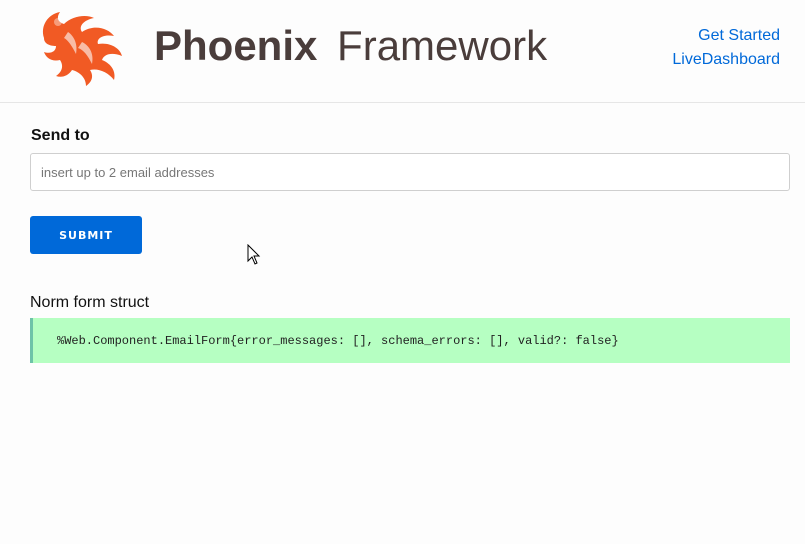 The width and height of the screenshot is (805, 544). Describe the element at coordinates (726, 60) in the screenshot. I see `live-dashboard-link: LiveDashboard` at that location.